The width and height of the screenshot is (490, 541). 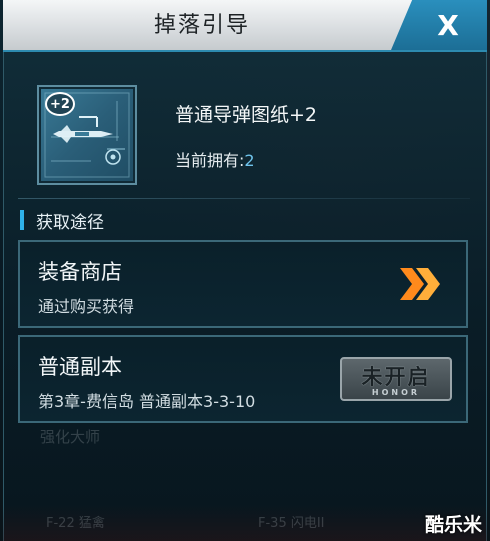 I want to click on source-desc: 第3章-费信岛 普通副本3-3-10, so click(x=147, y=401).